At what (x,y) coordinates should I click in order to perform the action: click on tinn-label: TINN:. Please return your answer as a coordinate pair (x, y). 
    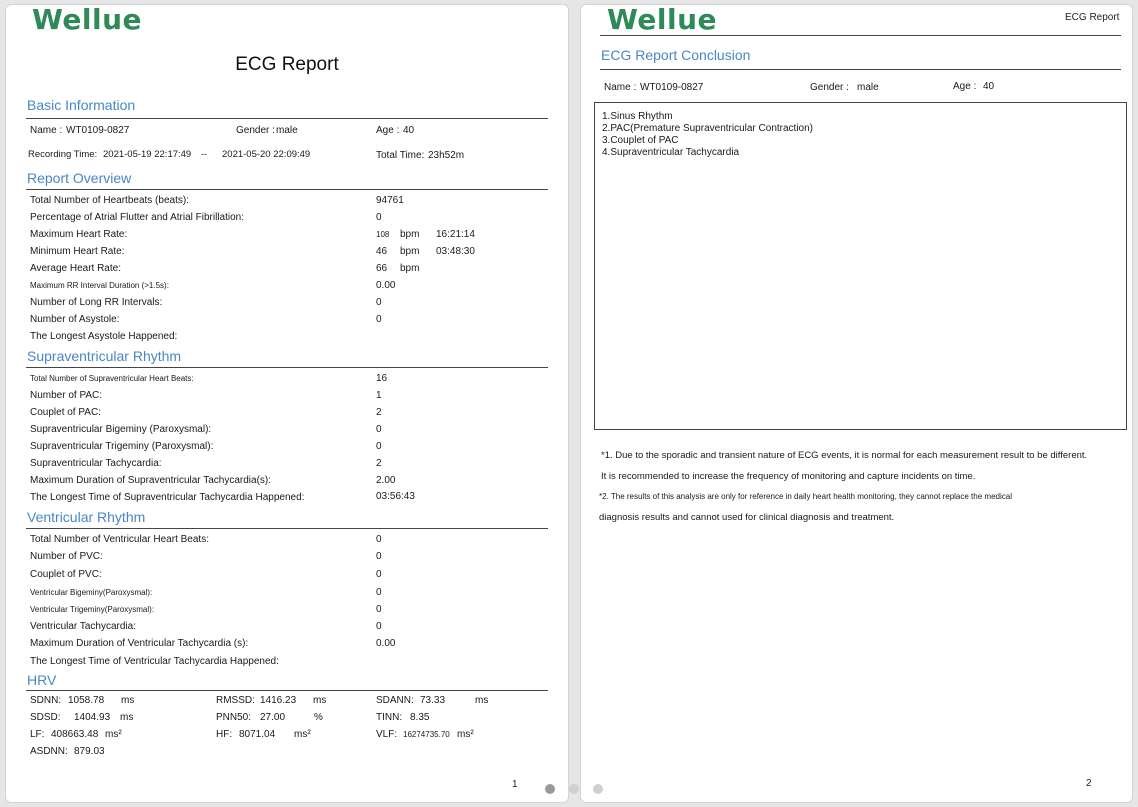
    Looking at the image, I should click on (389, 717).